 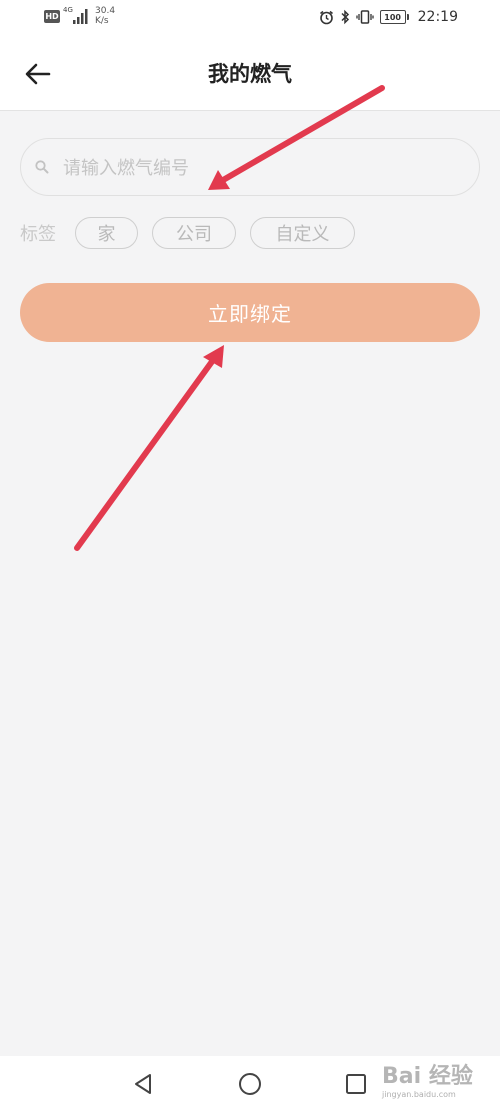 I want to click on nav-bar: 我的燃气, so click(x=250, y=73).